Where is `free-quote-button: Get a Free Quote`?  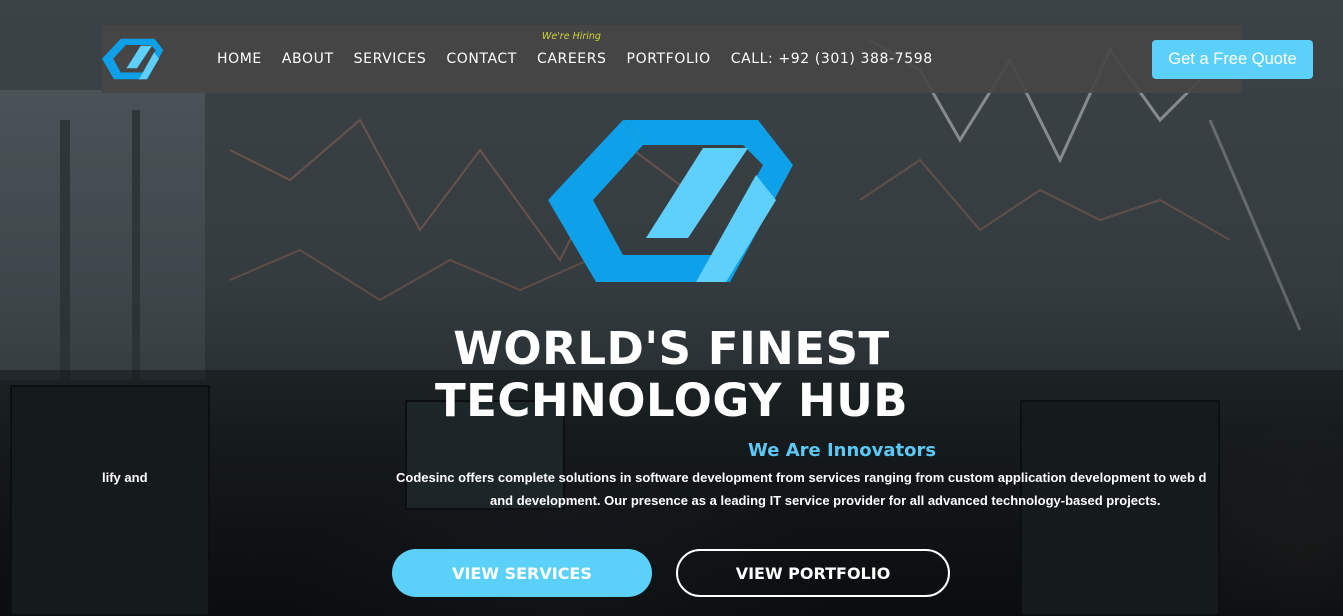
free-quote-button: Get a Free Quote is located at coordinates (1232, 59).